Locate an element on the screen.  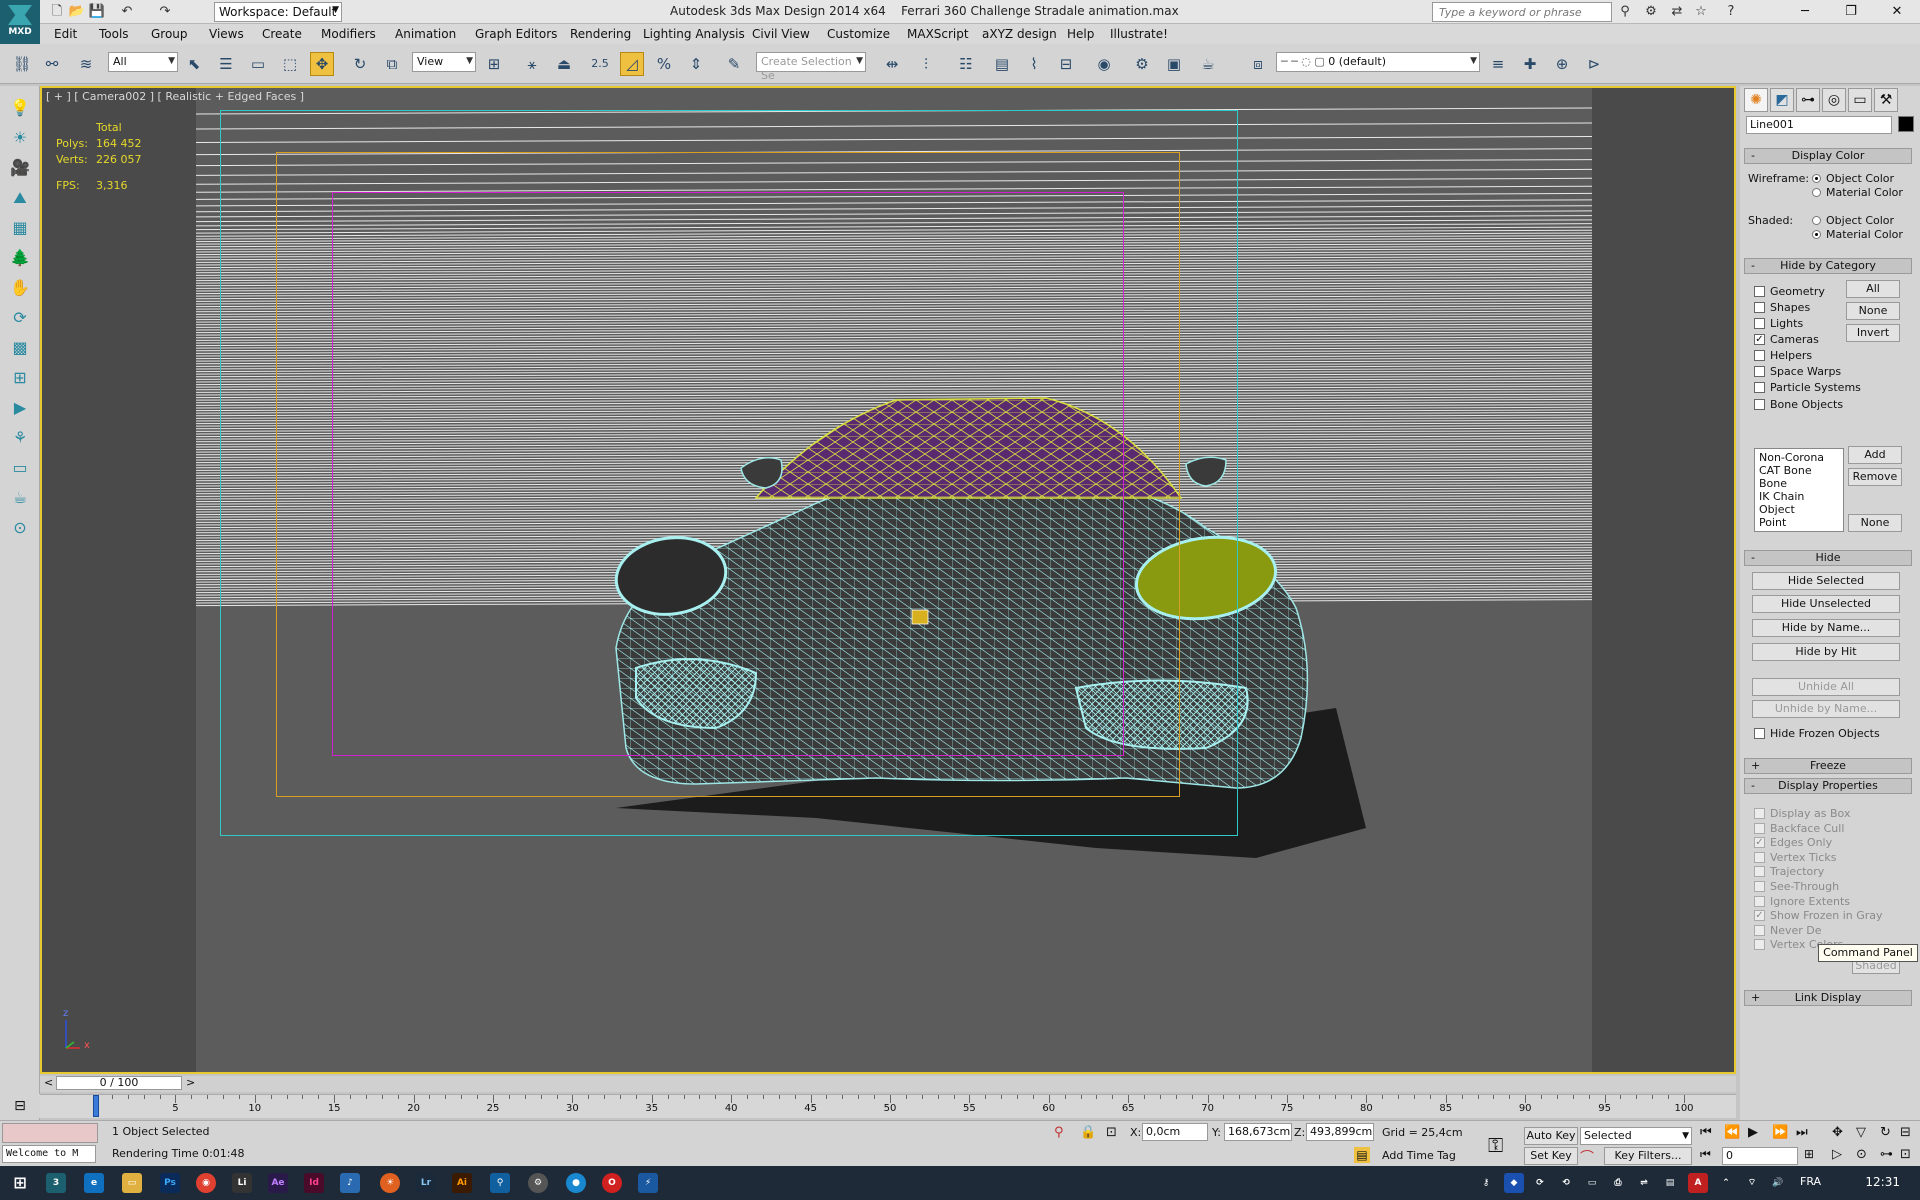
roll-icon: ⊙ is located at coordinates (1861, 1154).